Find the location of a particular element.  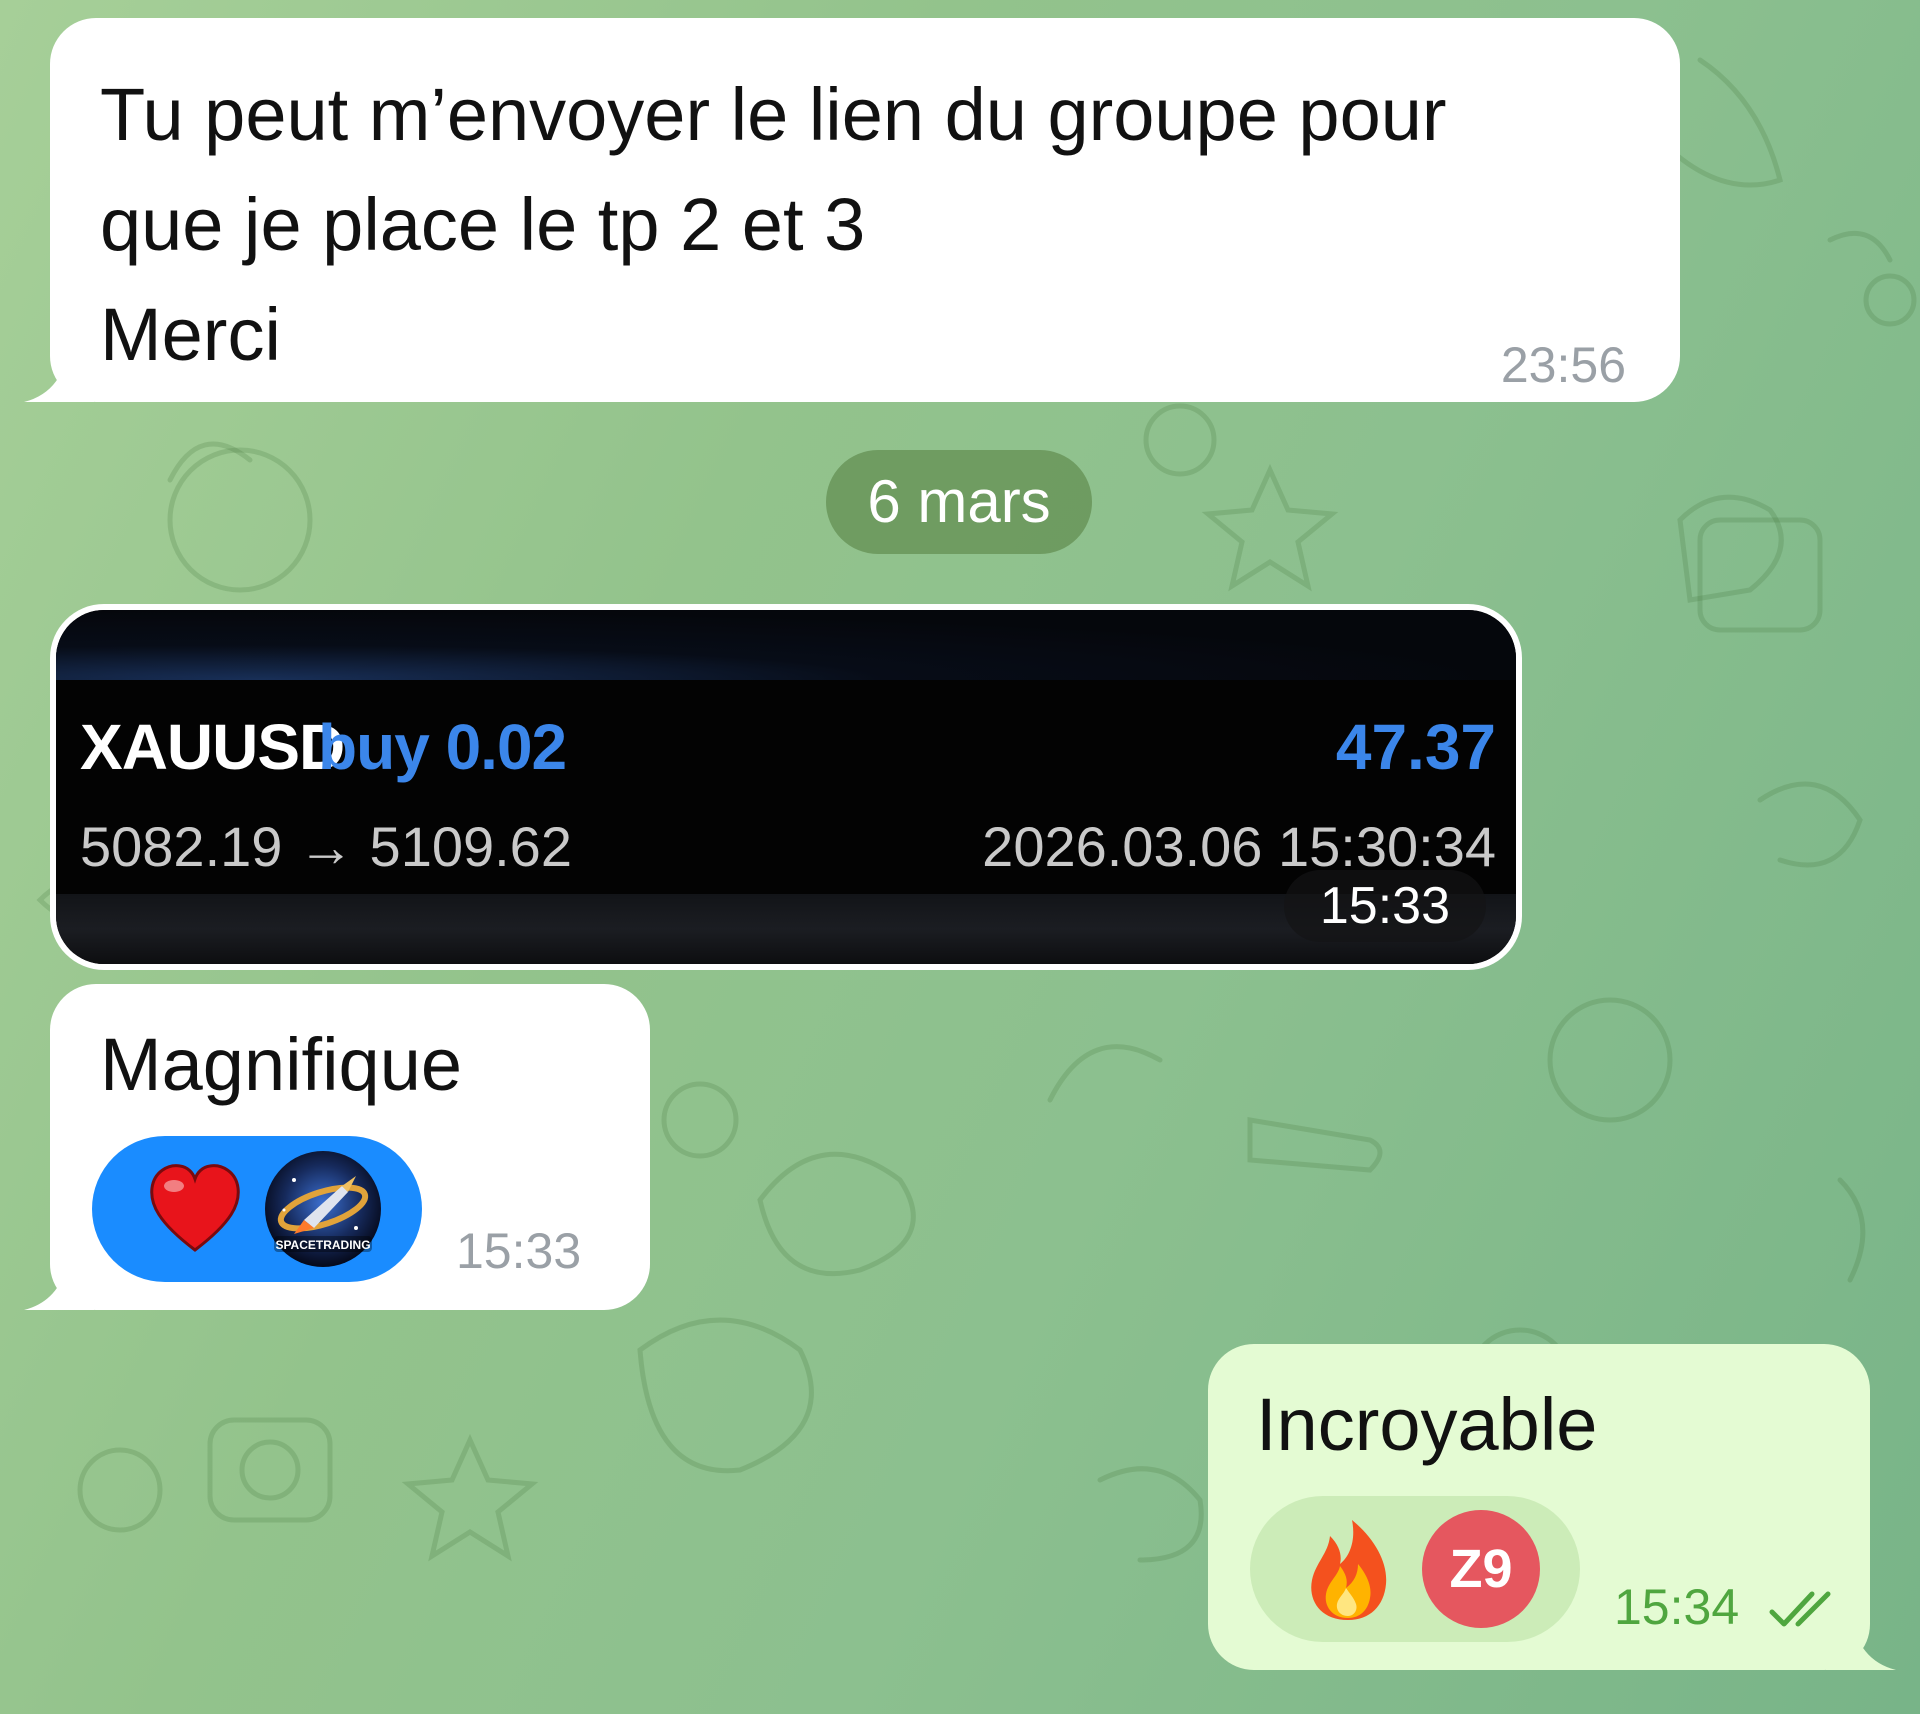

trade-direction-volume: buy 0.02 is located at coordinates (442, 747).